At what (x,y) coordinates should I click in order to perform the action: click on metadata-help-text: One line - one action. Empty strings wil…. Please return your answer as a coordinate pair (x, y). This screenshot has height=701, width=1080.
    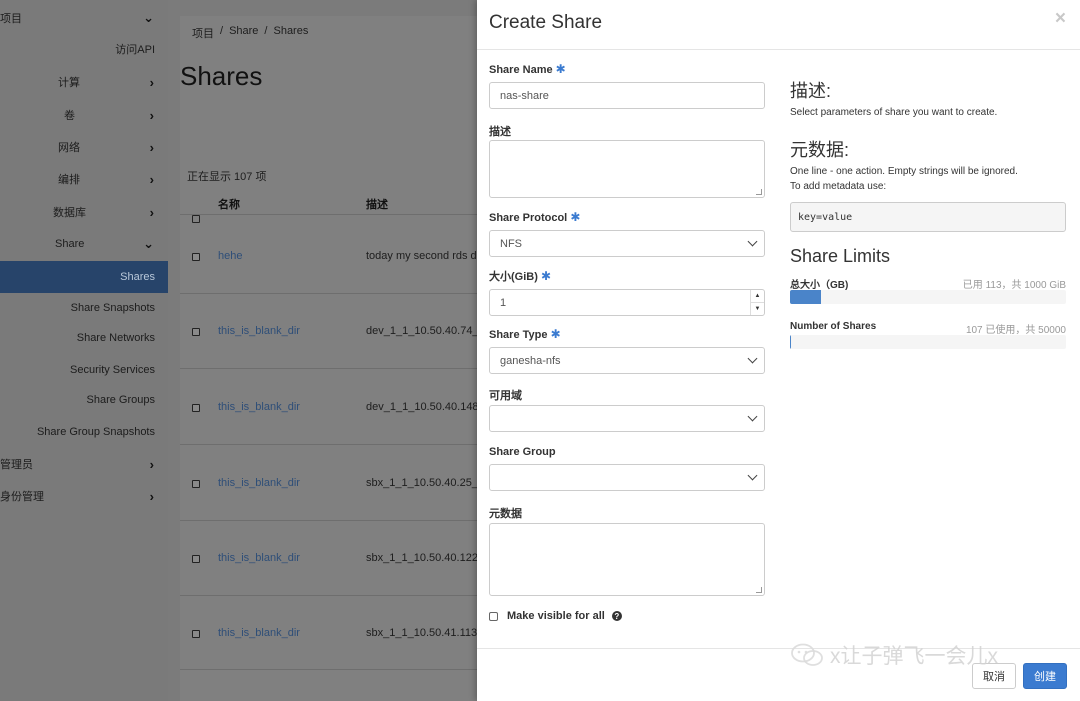
    Looking at the image, I should click on (904, 171).